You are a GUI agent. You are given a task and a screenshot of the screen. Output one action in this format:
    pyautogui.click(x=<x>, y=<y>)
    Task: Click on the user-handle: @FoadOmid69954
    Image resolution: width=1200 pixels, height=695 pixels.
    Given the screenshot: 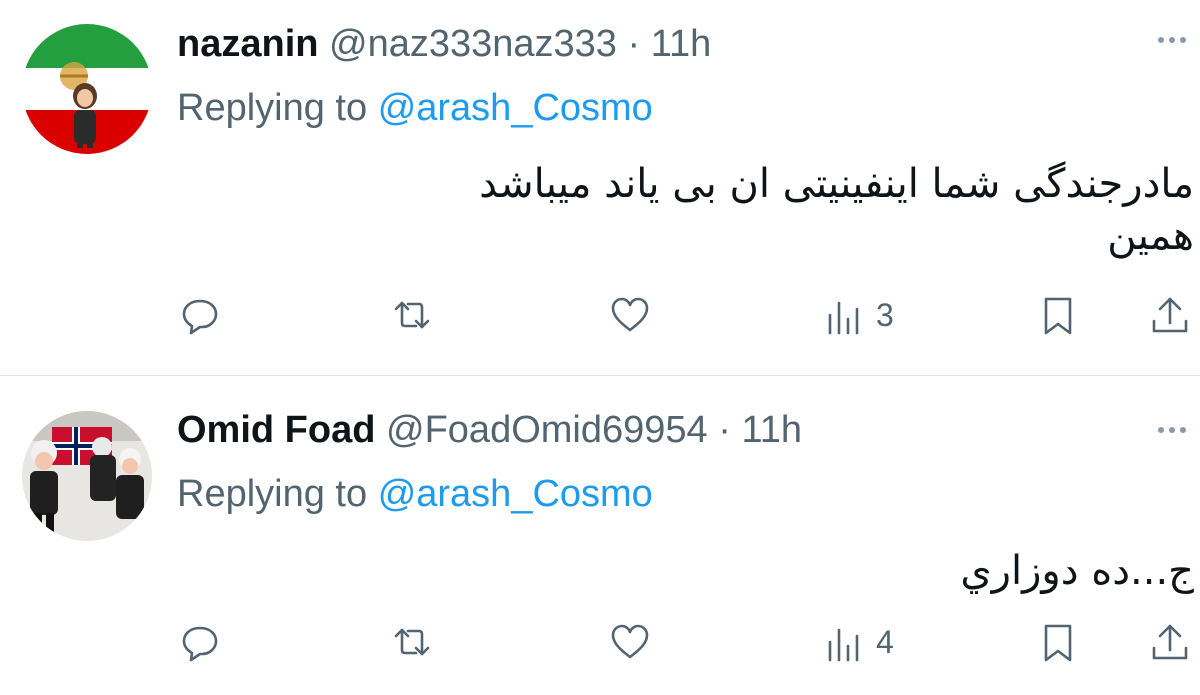 What is the action you would take?
    pyautogui.click(x=547, y=430)
    